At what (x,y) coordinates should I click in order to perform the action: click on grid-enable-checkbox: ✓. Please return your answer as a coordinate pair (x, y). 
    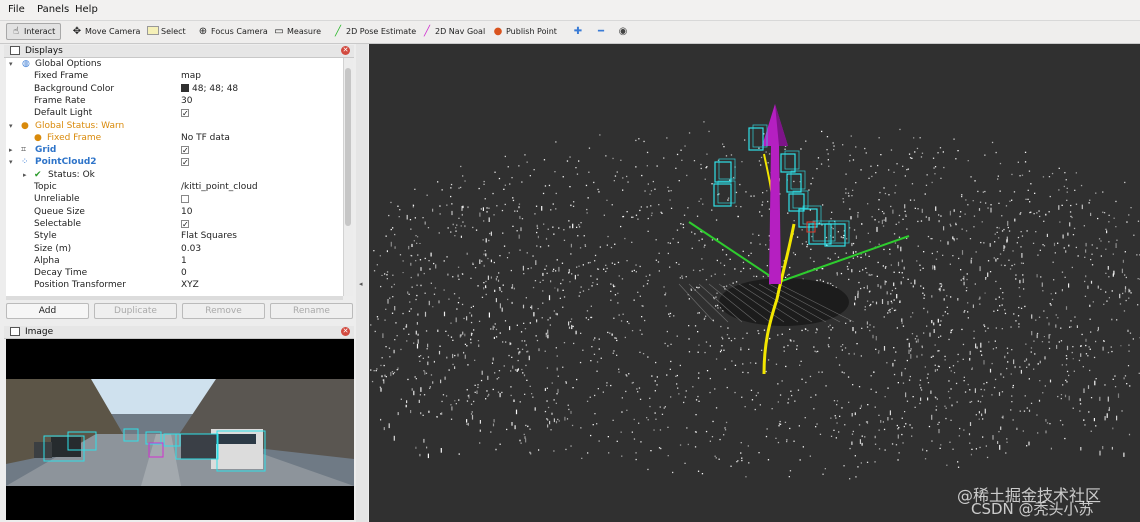
    Looking at the image, I should click on (185, 150).